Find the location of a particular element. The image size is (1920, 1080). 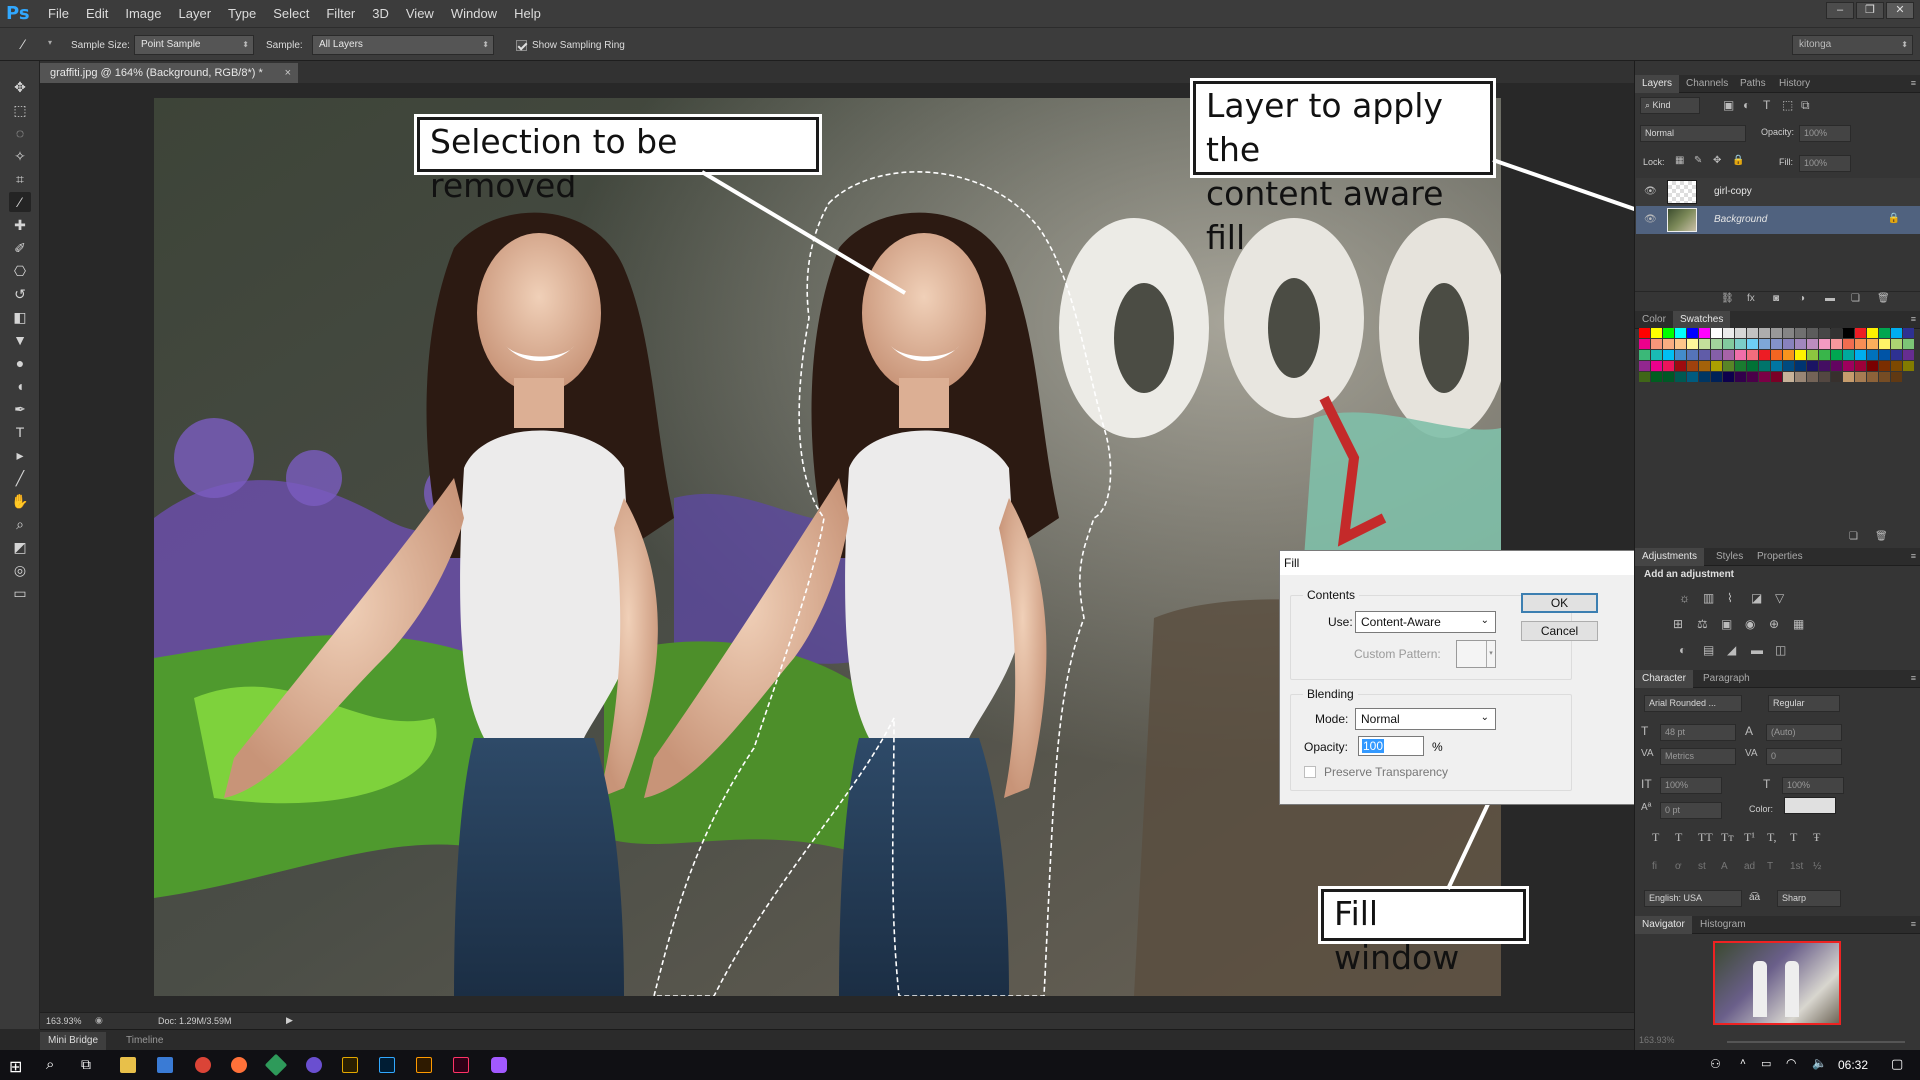

new-group-icon: ▬ is located at coordinates (1830, 298).